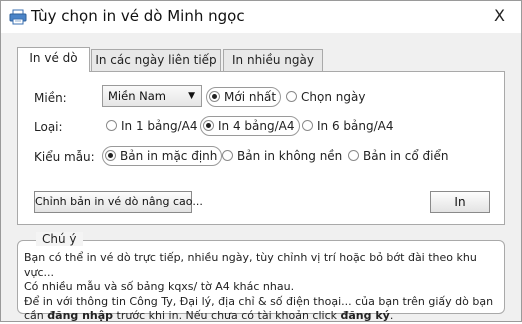  I want to click on window-title: Tùy chọn in vé dò Minh ngọc, so click(138, 16).